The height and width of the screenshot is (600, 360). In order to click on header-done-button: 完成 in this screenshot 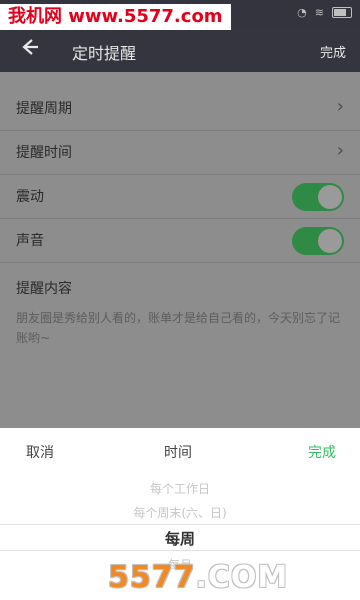, I will do `click(333, 51)`.